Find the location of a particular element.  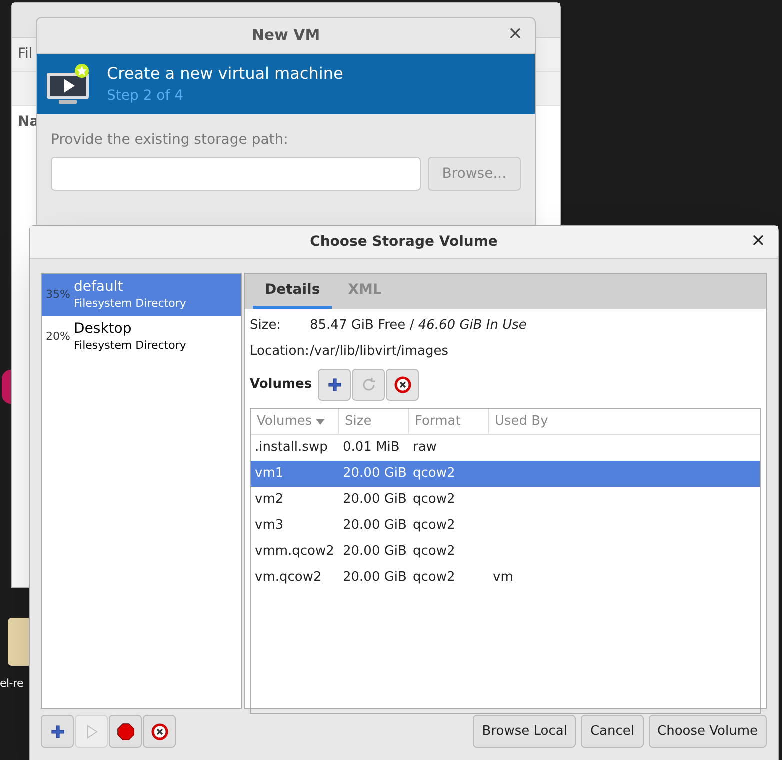

dialog-button: Browse Local is located at coordinates (524, 731).